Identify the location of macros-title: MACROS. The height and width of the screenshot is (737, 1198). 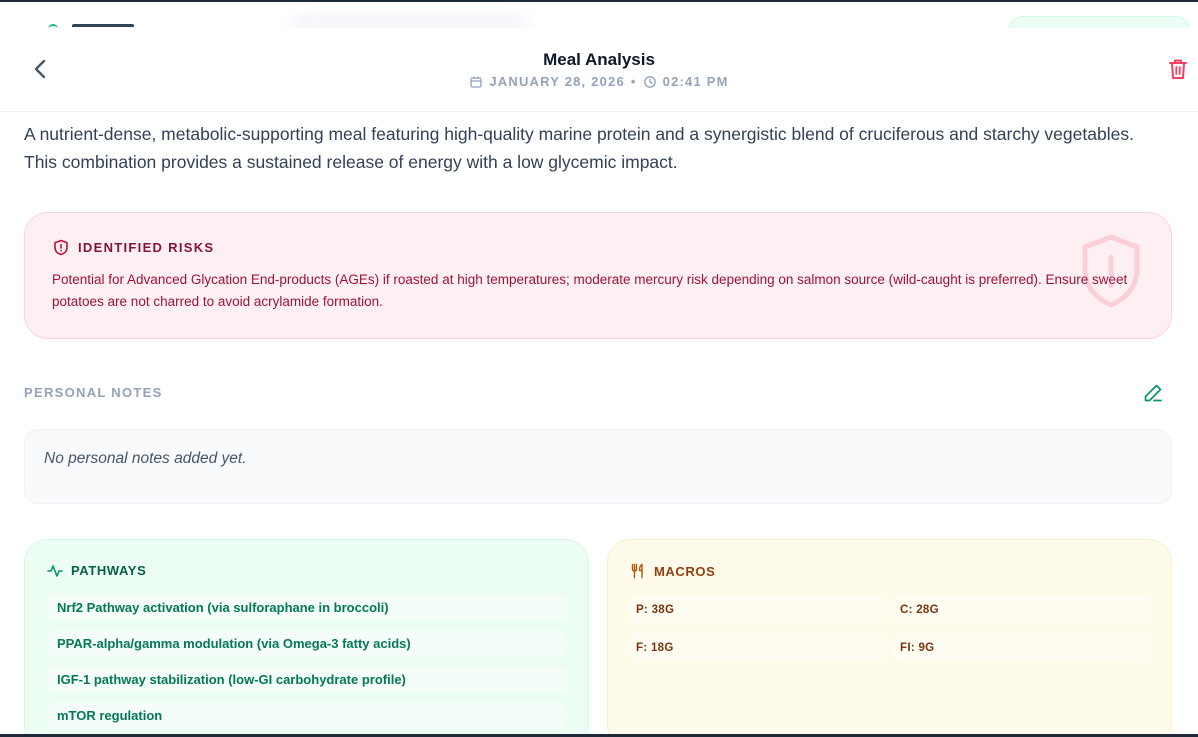
(685, 571).